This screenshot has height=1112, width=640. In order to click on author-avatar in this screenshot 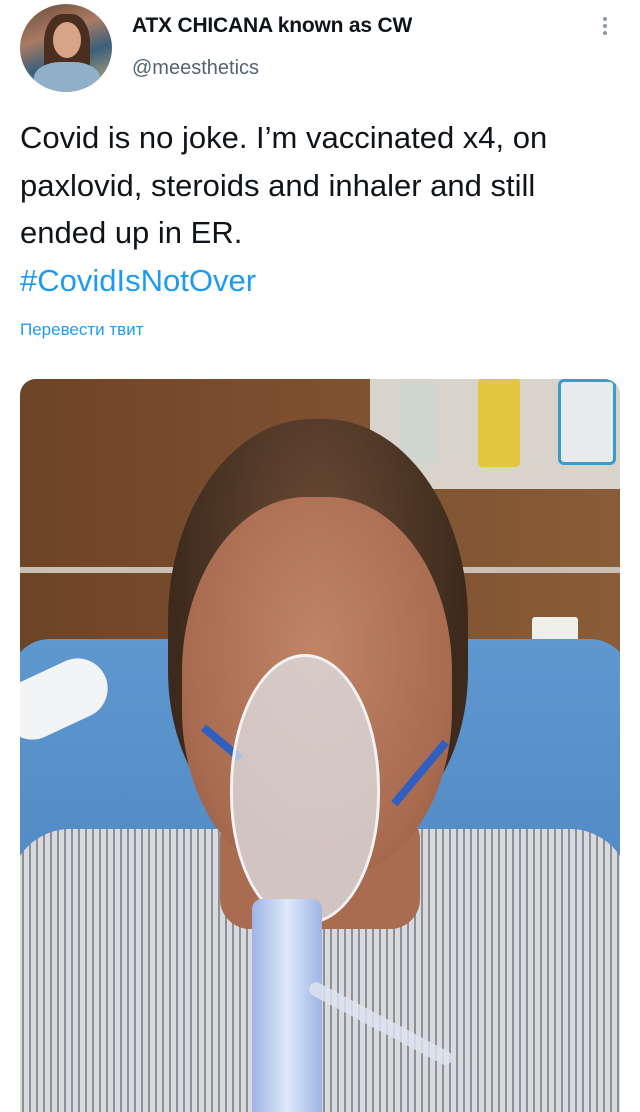, I will do `click(66, 48)`.